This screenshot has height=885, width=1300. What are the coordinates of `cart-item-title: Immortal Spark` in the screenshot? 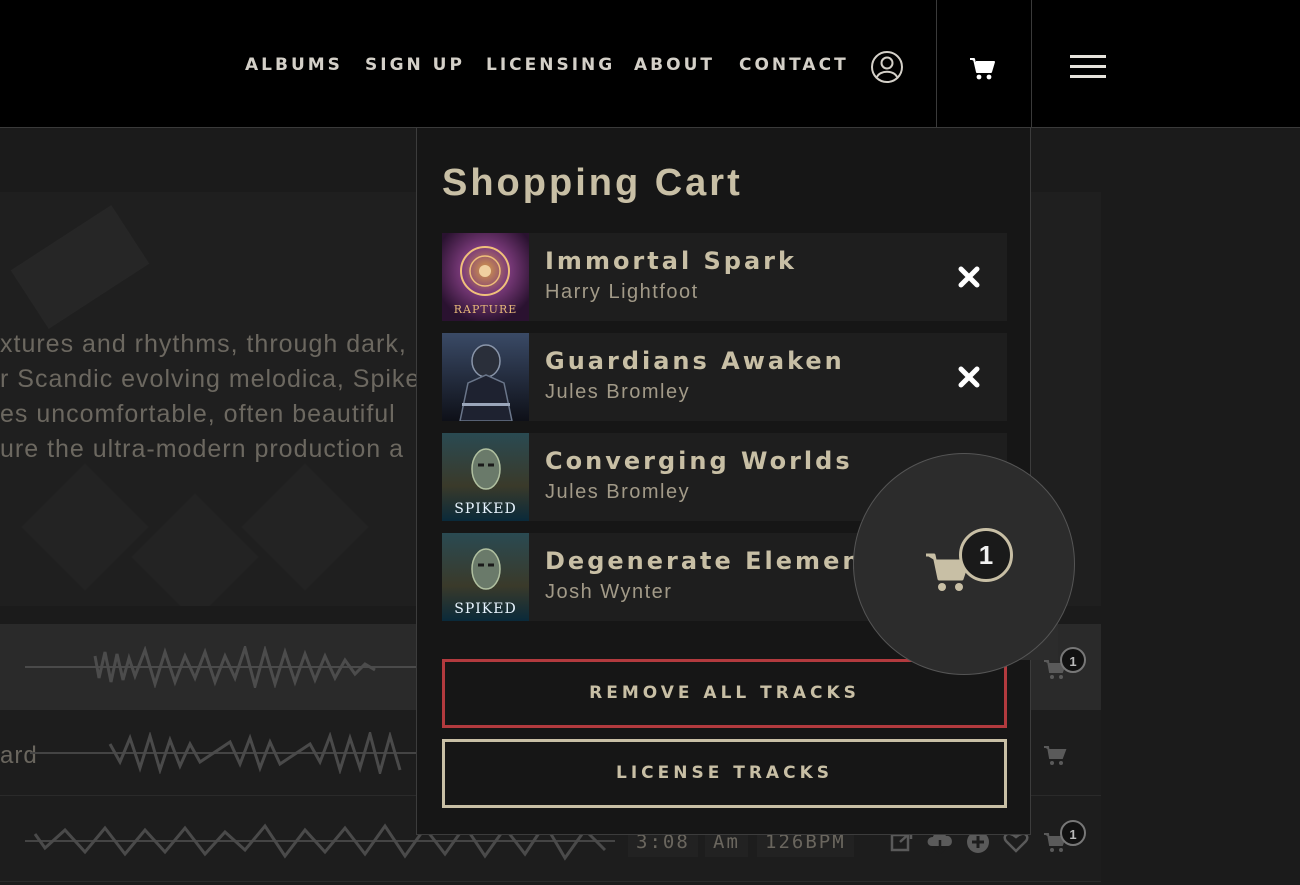 It's located at (671, 261).